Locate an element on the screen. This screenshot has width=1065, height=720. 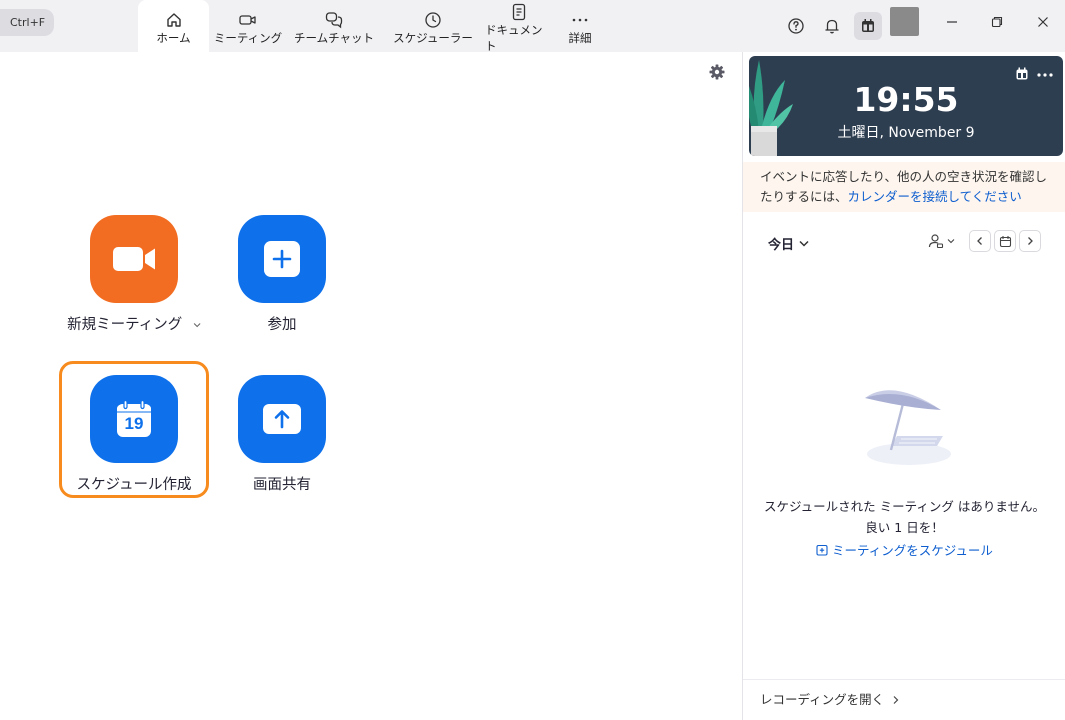
new-meeting-button is located at coordinates (134, 259).